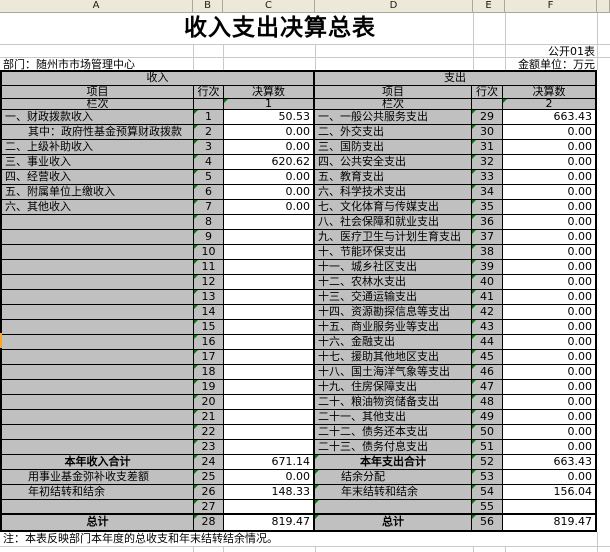 The image size is (610, 552). I want to click on income-line-number-cell: 16, so click(209, 342).